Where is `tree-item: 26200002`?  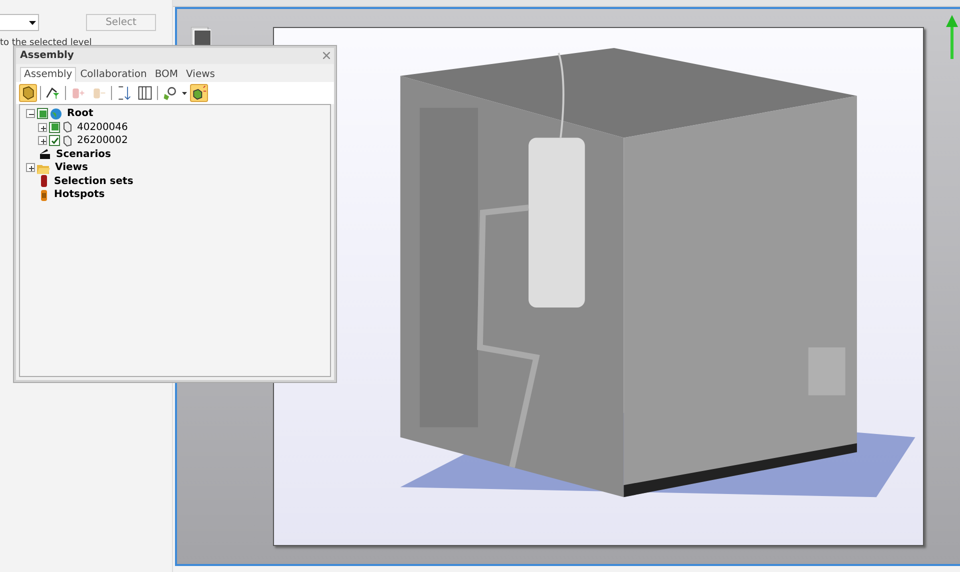
tree-item: 26200002 is located at coordinates (102, 140).